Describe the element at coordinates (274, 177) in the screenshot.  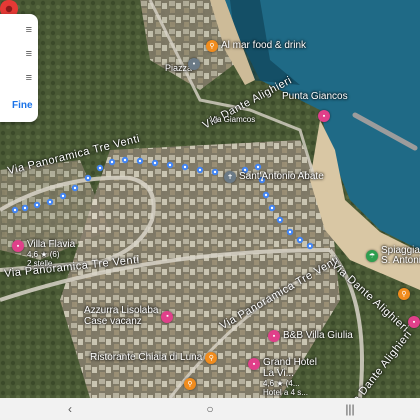
I see `poi-sant-antonio: ✝ Sant'Antonio Abate` at that location.